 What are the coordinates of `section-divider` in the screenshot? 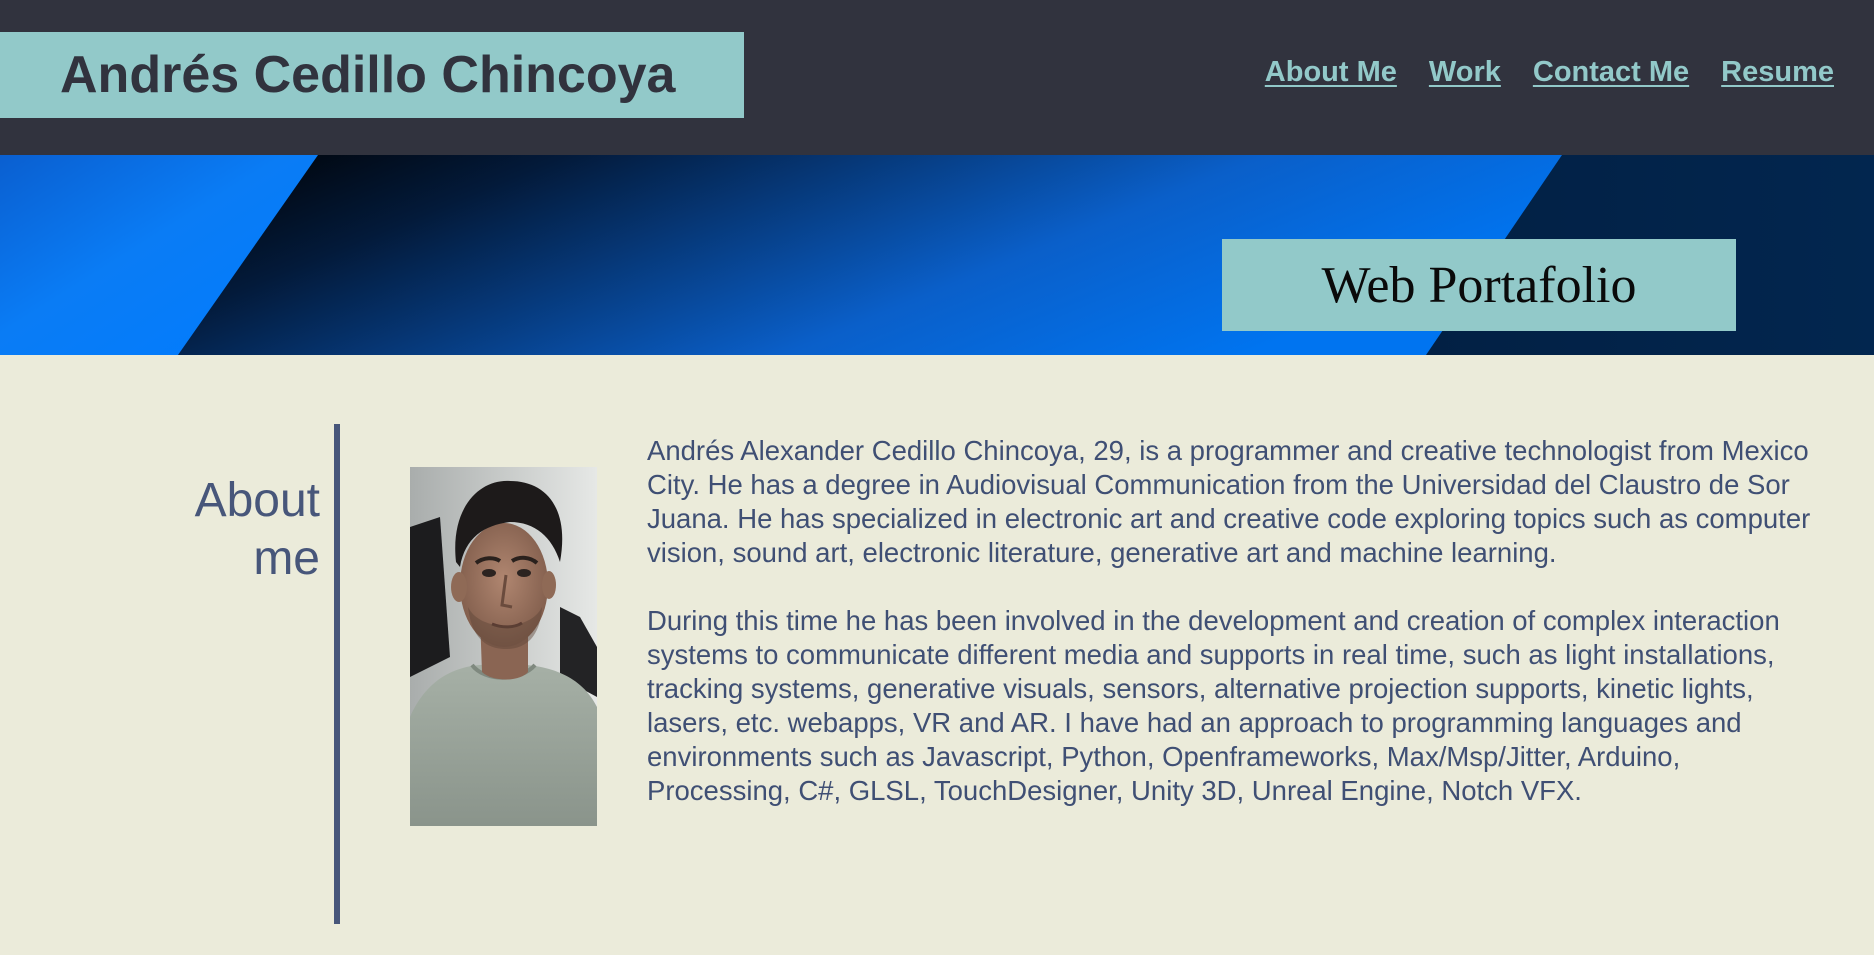 It's located at (337, 674).